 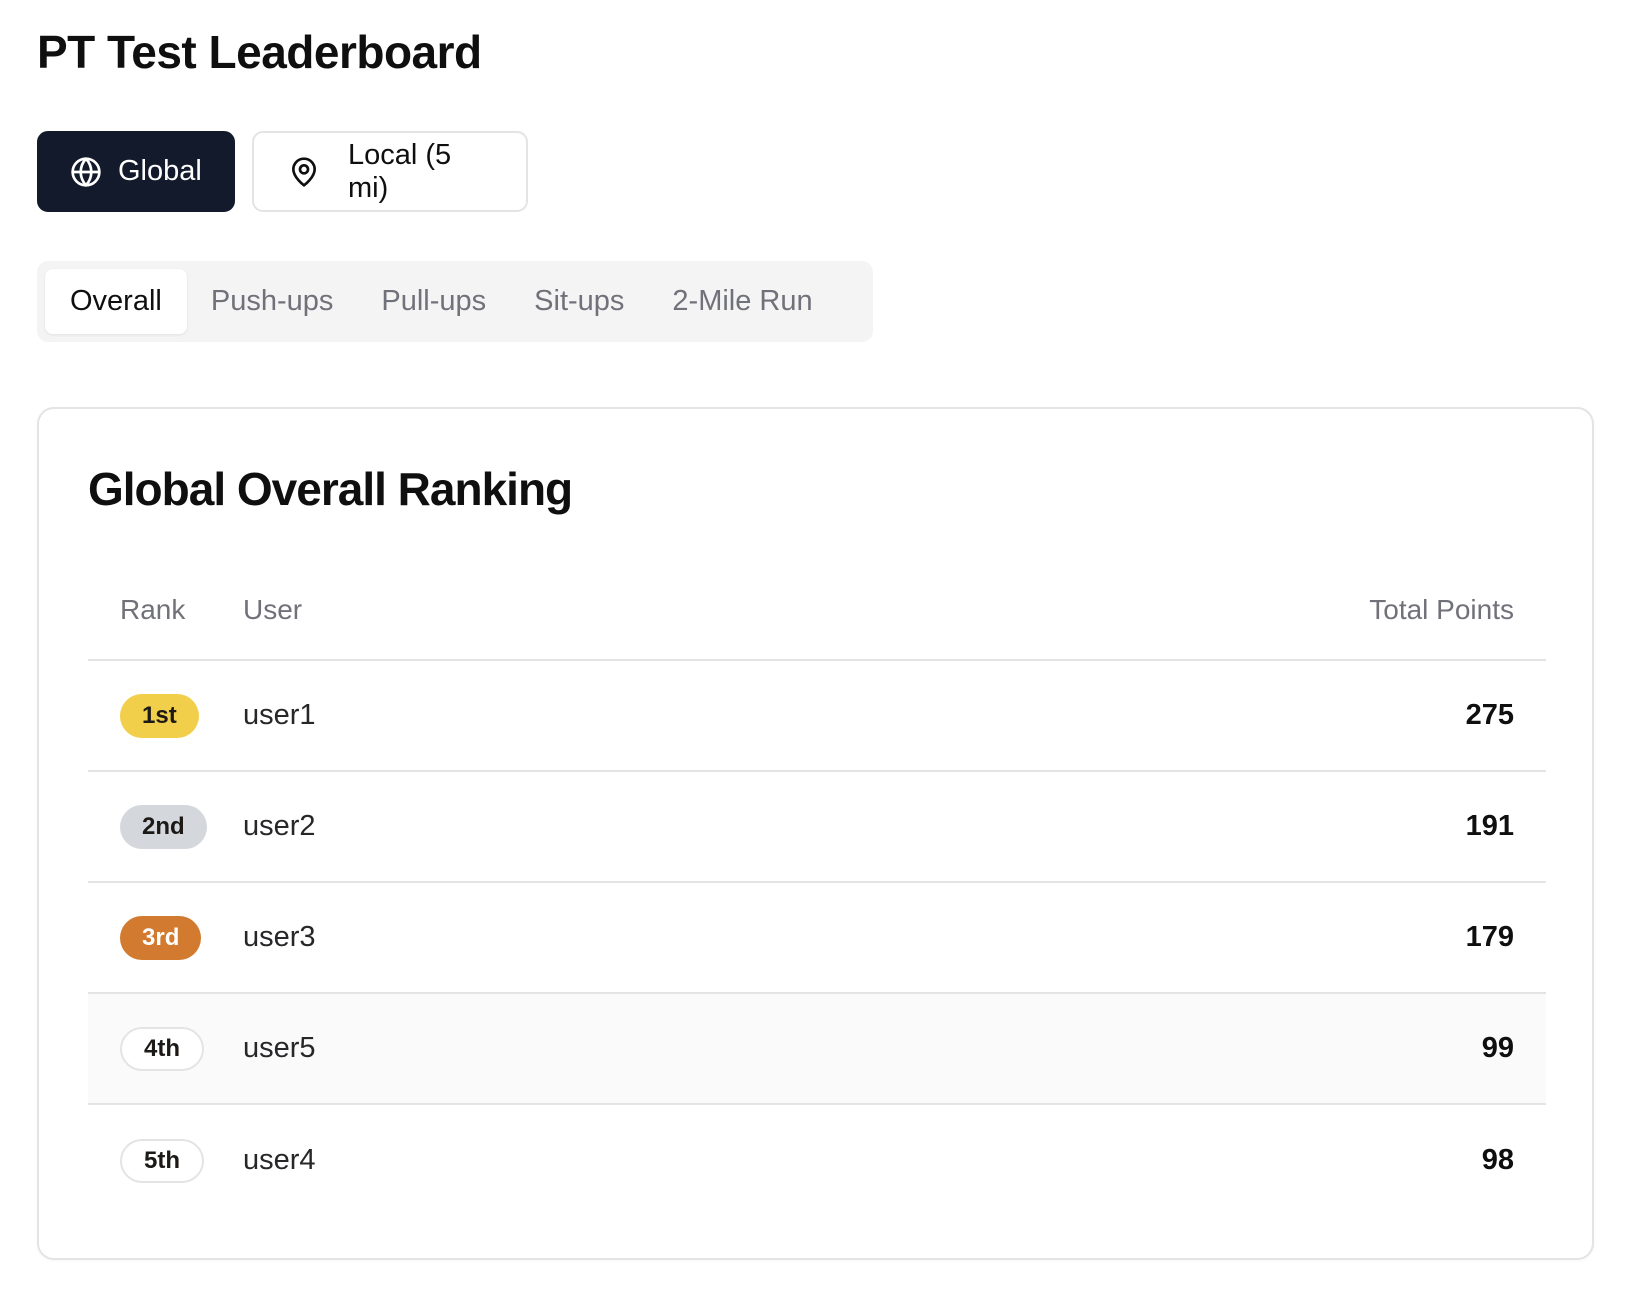 What do you see at coordinates (433, 301) in the screenshot?
I see `tab-pull-ups: Pull-ups` at bounding box center [433, 301].